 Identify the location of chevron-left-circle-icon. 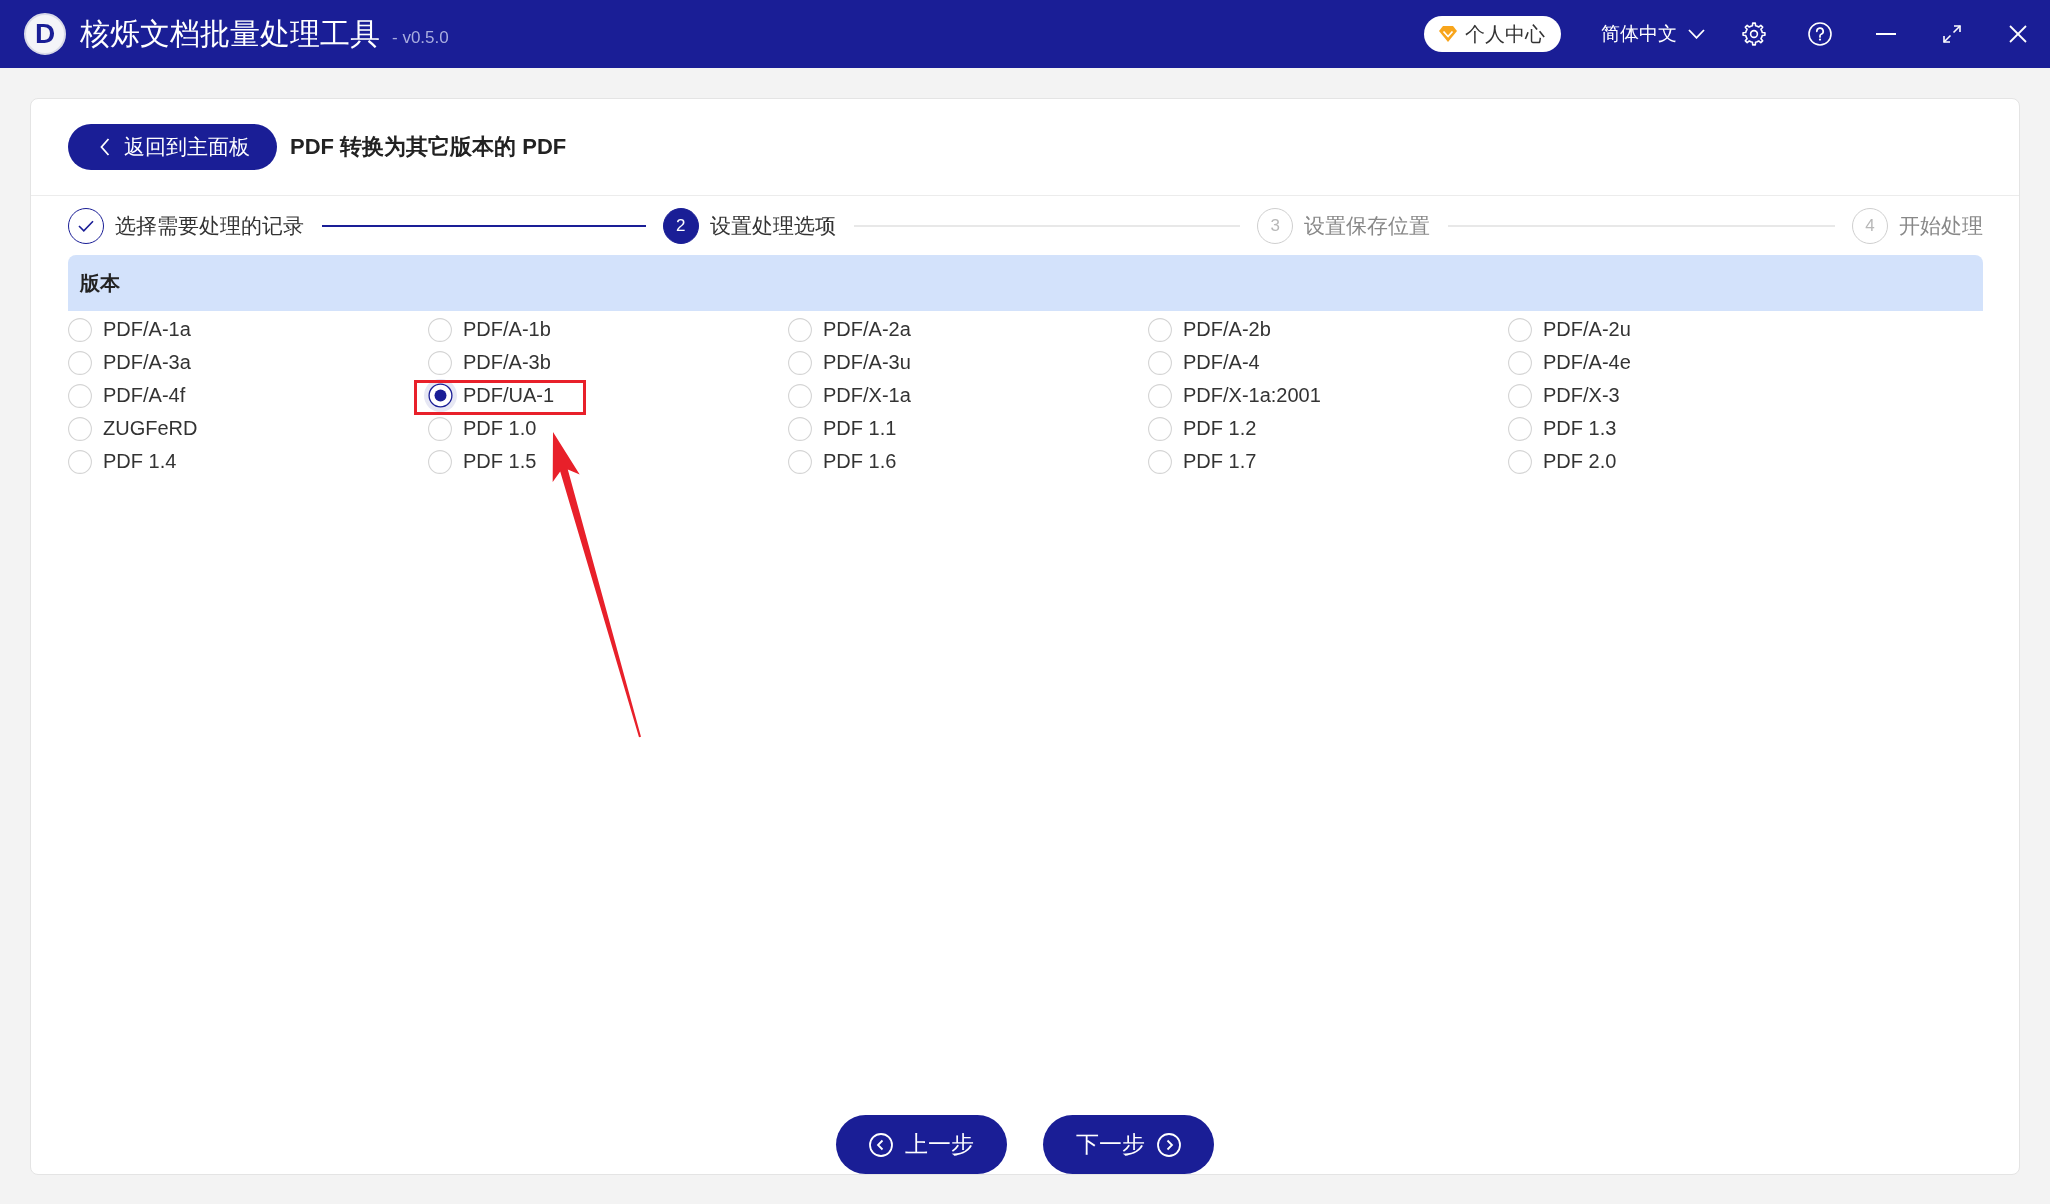
(881, 1144).